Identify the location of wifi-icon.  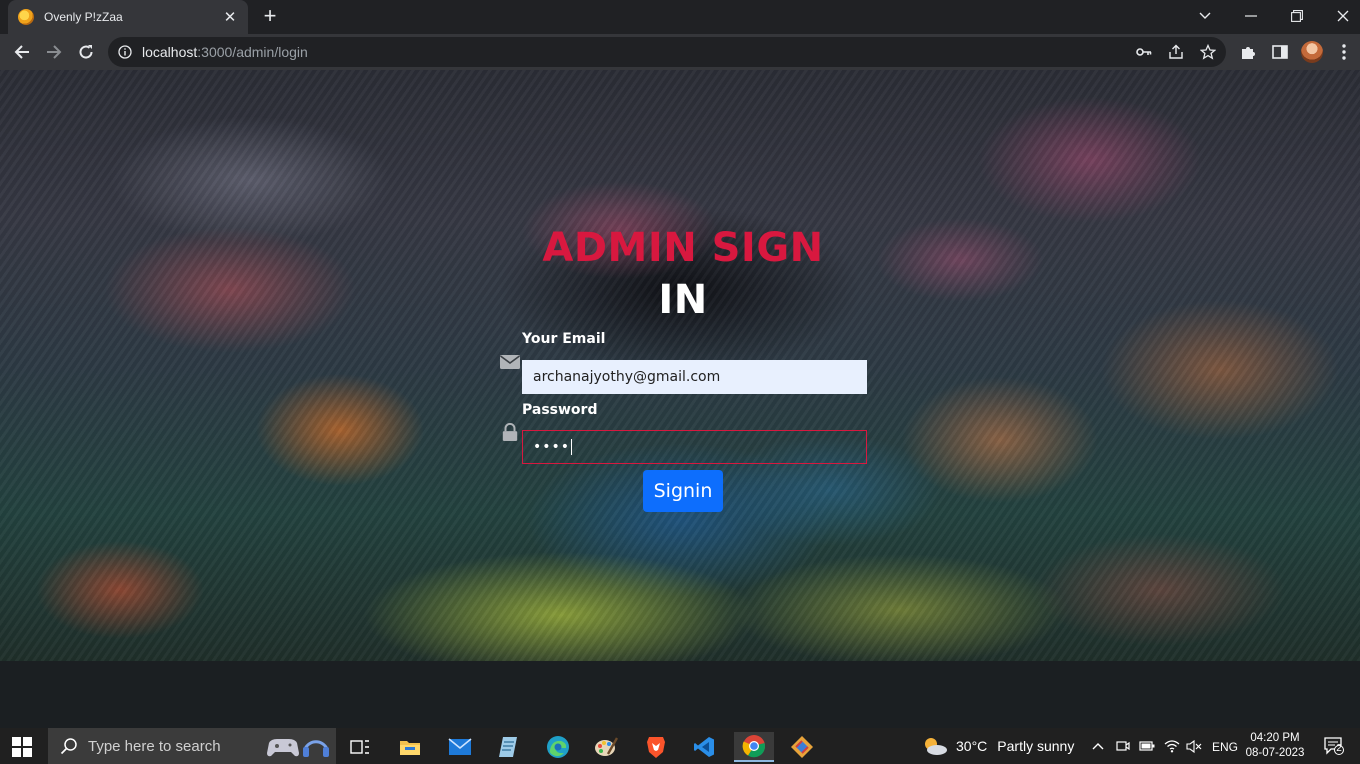
(1172, 746).